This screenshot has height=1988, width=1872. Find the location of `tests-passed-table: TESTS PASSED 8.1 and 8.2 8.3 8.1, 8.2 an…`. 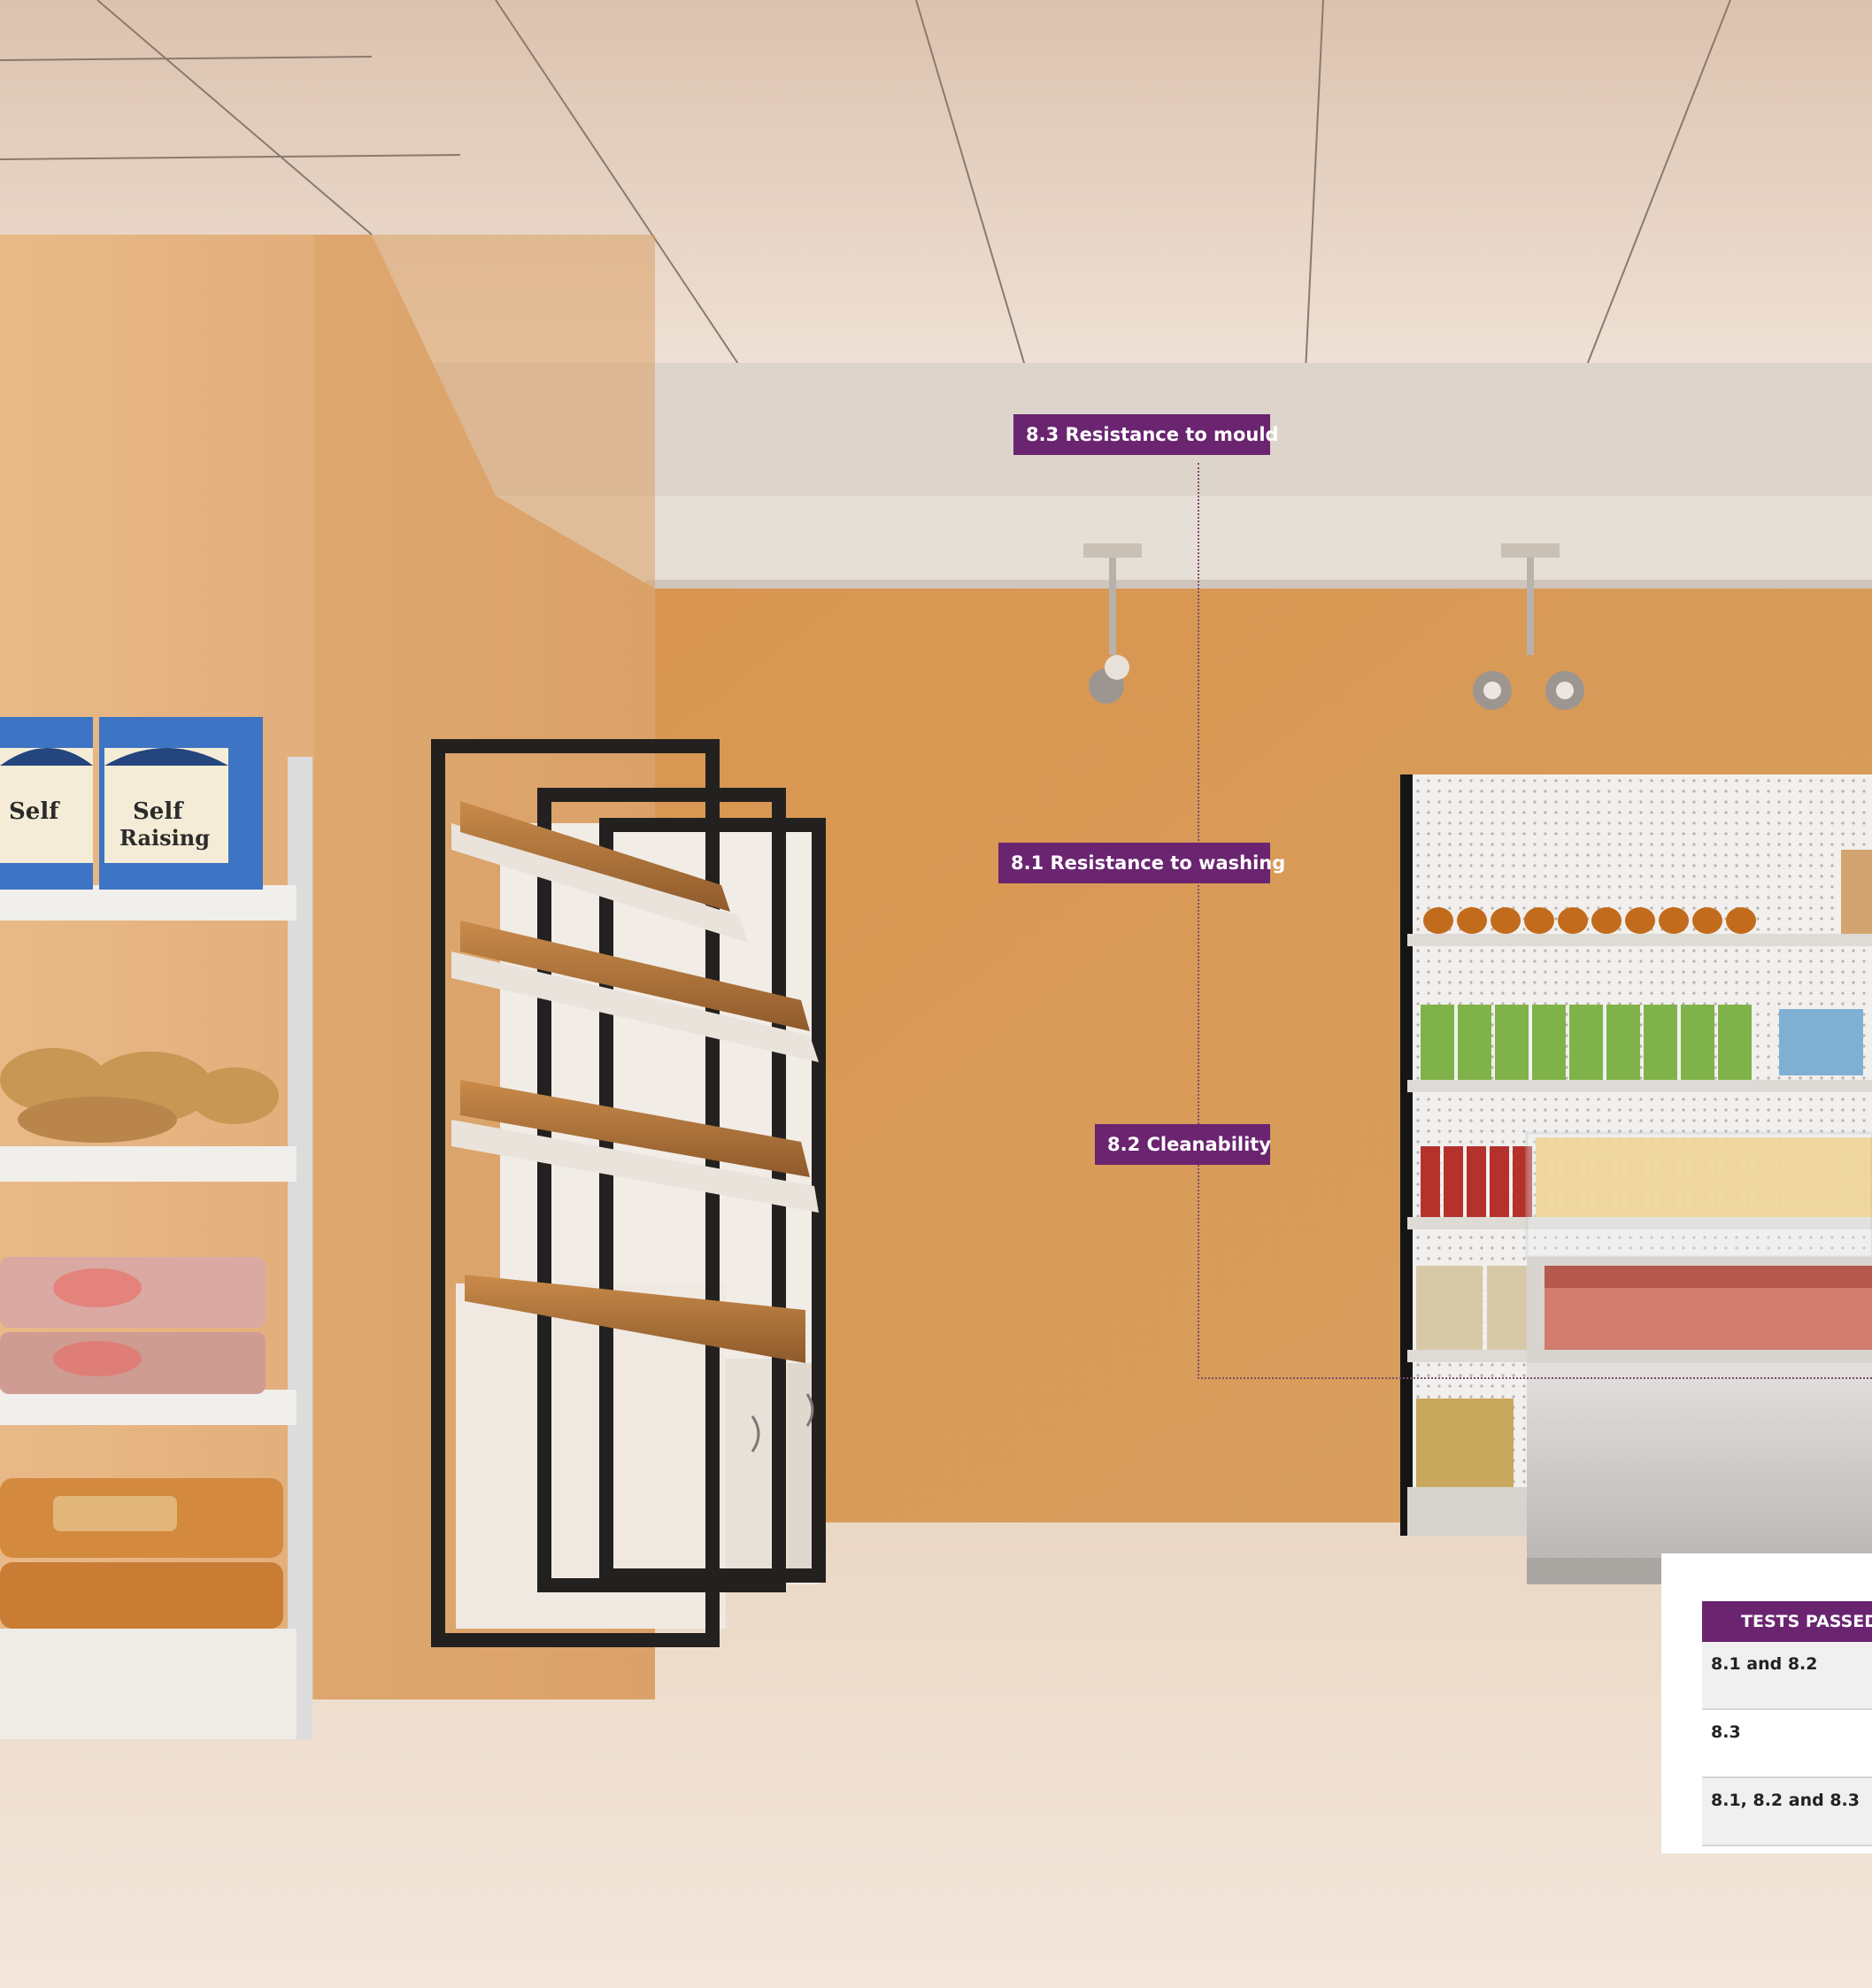

tests-passed-table: TESTS PASSED 8.1 and 8.2 8.3 8.1, 8.2 an… is located at coordinates (1787, 1723).